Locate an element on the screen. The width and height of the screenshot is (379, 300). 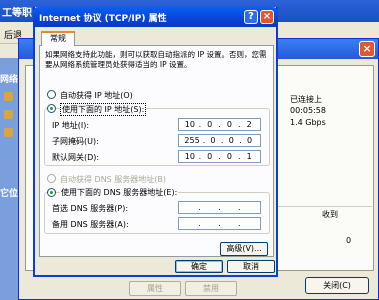
alternate-dns-label: 备用 DNS 服务器(A): is located at coordinates (90, 224).